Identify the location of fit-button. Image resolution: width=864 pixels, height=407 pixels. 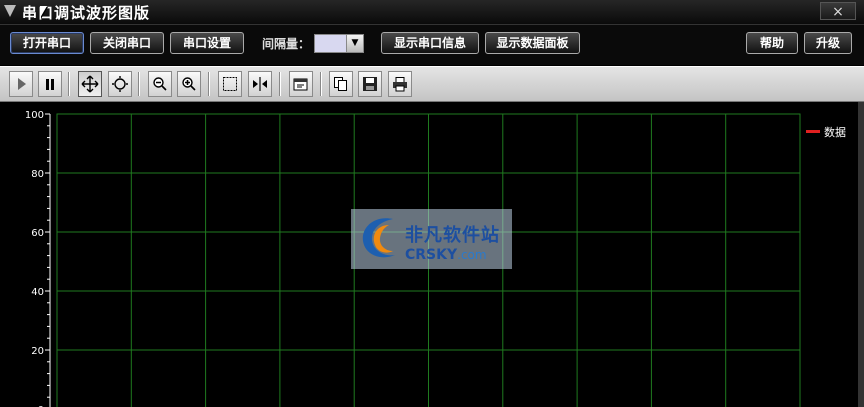
(260, 84).